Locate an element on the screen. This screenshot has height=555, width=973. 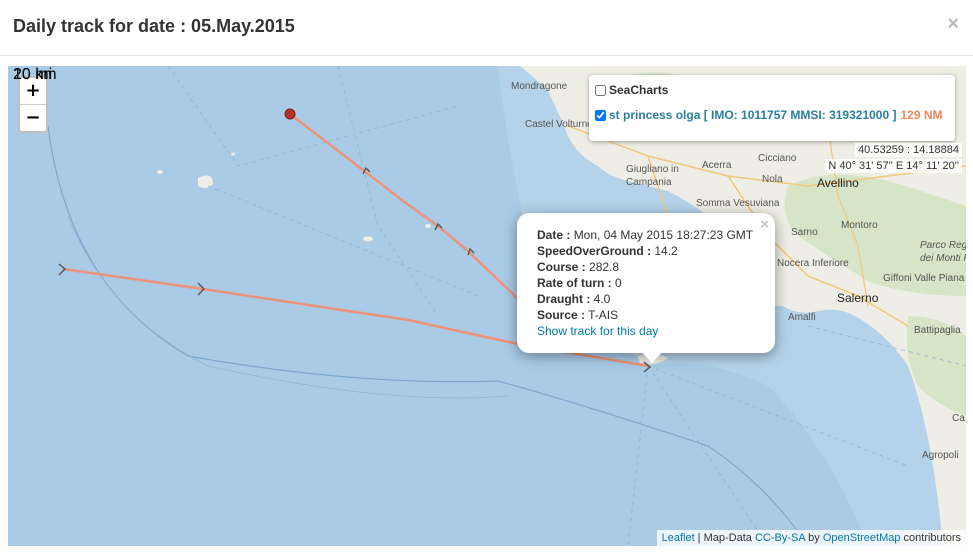
seacharts-checkbox is located at coordinates (600, 90).